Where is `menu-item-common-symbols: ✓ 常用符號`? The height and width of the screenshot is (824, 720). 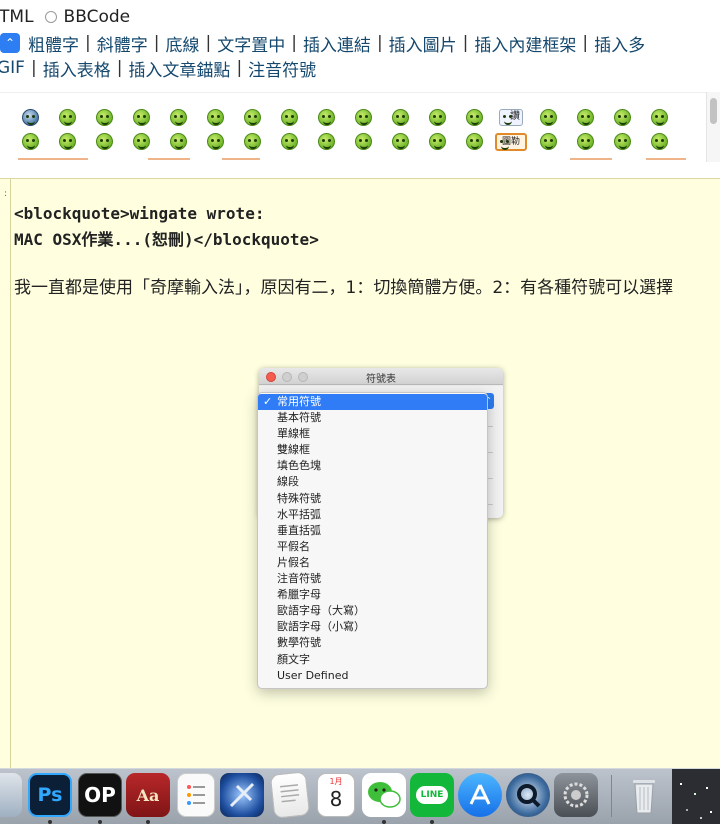
menu-item-common-symbols: ✓ 常用符號 is located at coordinates (372, 402).